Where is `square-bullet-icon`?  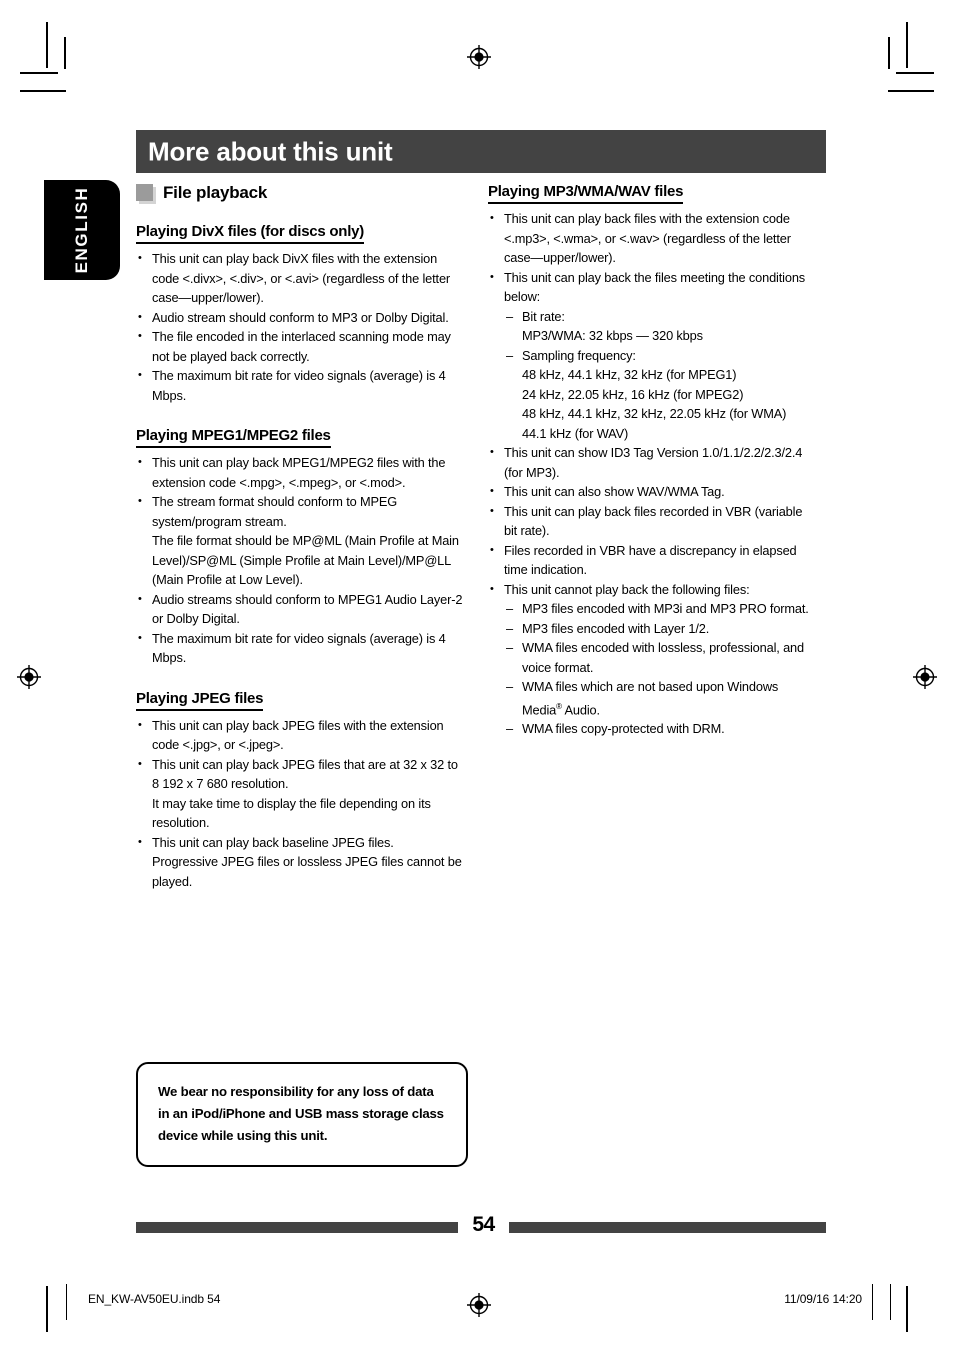 square-bullet-icon is located at coordinates (144, 192).